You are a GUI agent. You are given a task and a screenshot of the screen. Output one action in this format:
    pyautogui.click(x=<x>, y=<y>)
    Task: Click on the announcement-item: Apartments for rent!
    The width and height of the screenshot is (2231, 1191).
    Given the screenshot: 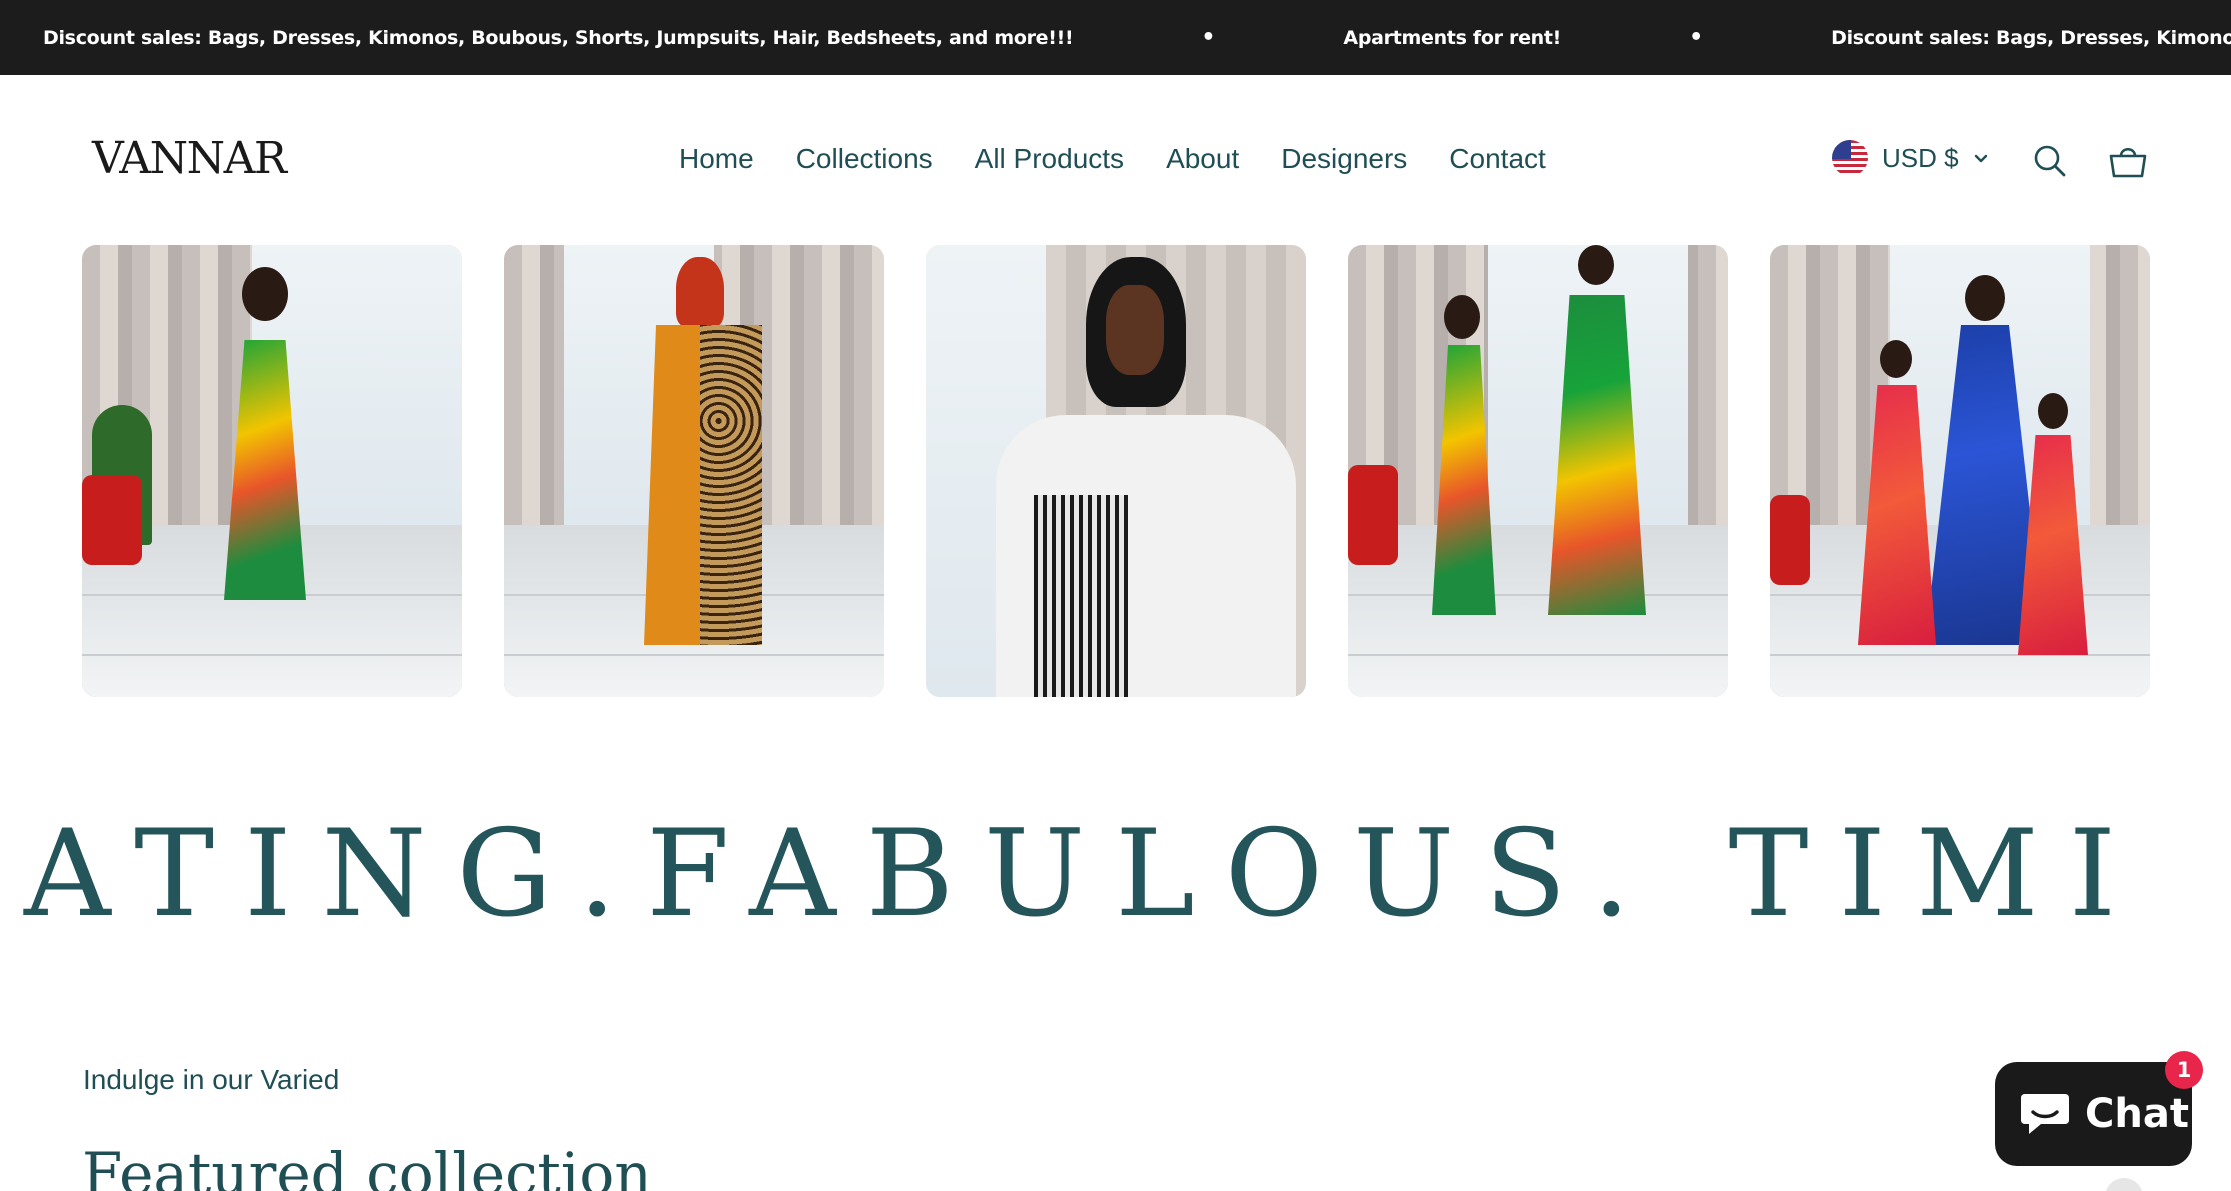 What is the action you would take?
    pyautogui.click(x=1452, y=38)
    